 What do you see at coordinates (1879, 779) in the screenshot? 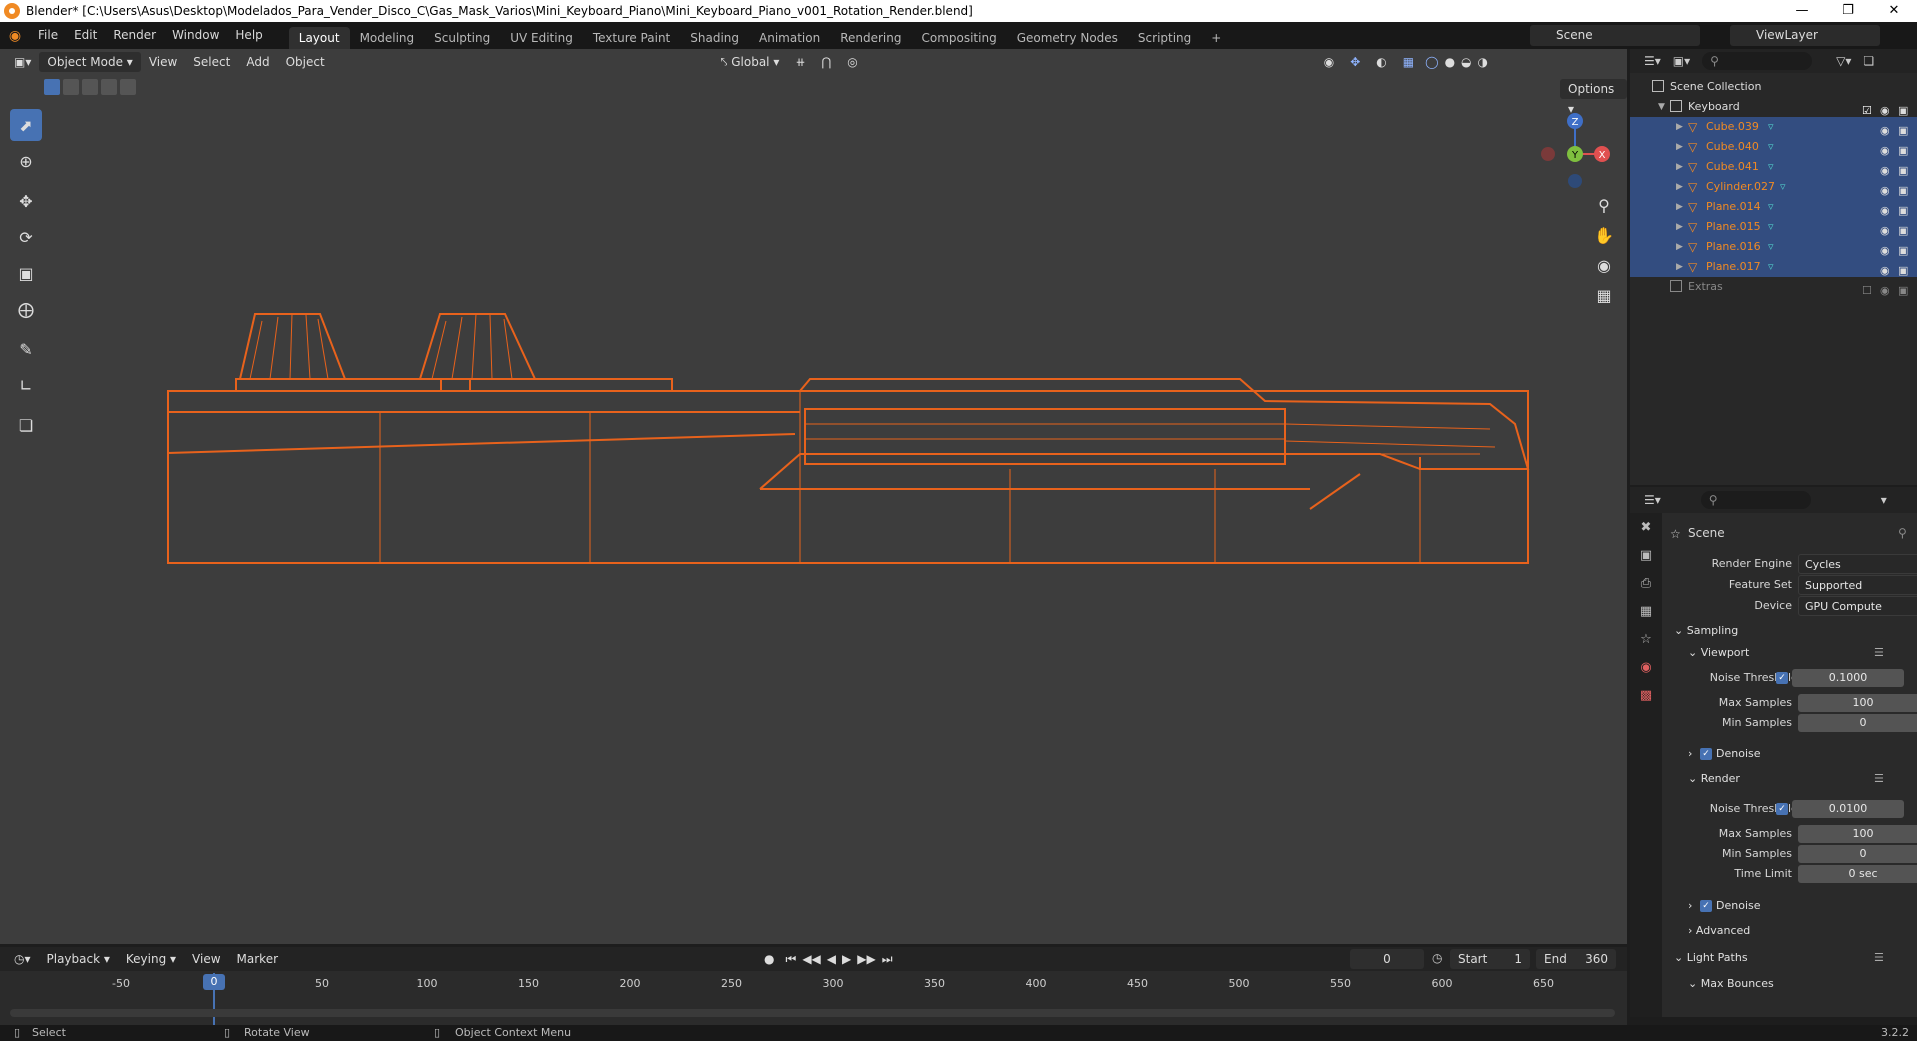
I see `render-preset-list-icon: ☰` at bounding box center [1879, 779].